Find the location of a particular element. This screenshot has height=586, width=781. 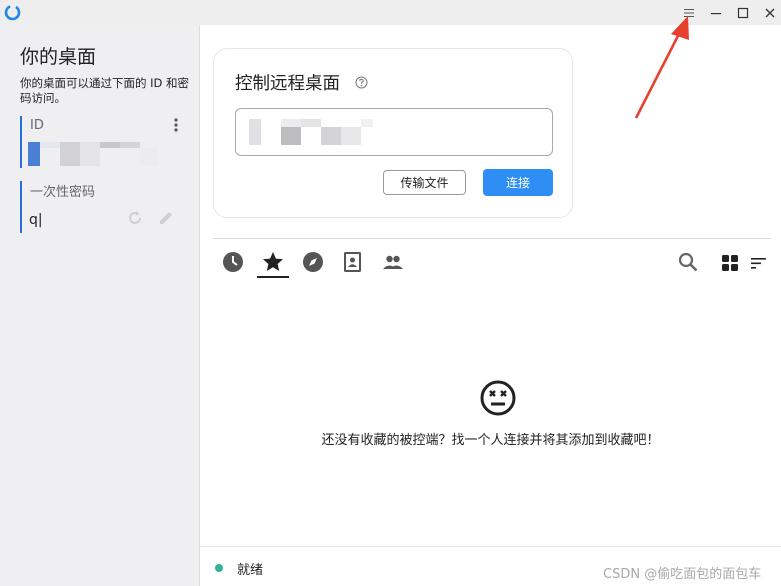

star-icon is located at coordinates (273, 262).